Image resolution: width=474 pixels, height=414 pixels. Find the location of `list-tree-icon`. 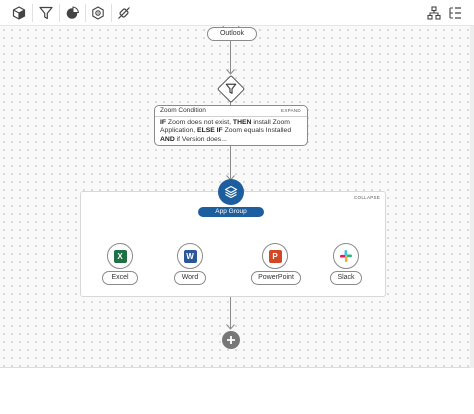

list-tree-icon is located at coordinates (455, 13).